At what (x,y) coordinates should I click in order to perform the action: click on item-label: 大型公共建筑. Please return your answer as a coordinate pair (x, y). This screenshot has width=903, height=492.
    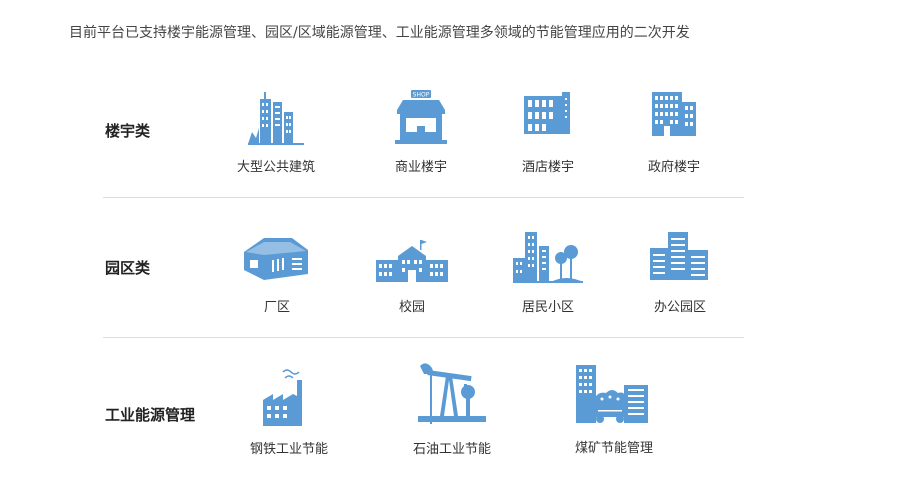
    Looking at the image, I should click on (275, 167).